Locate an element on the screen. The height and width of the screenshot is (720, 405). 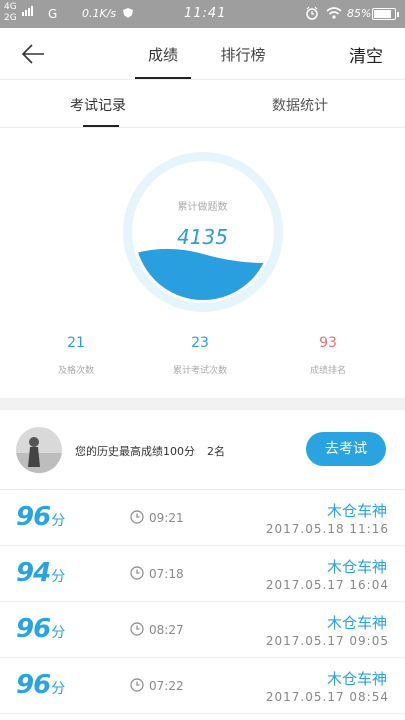
active-tab-indicator is located at coordinates (163, 78).